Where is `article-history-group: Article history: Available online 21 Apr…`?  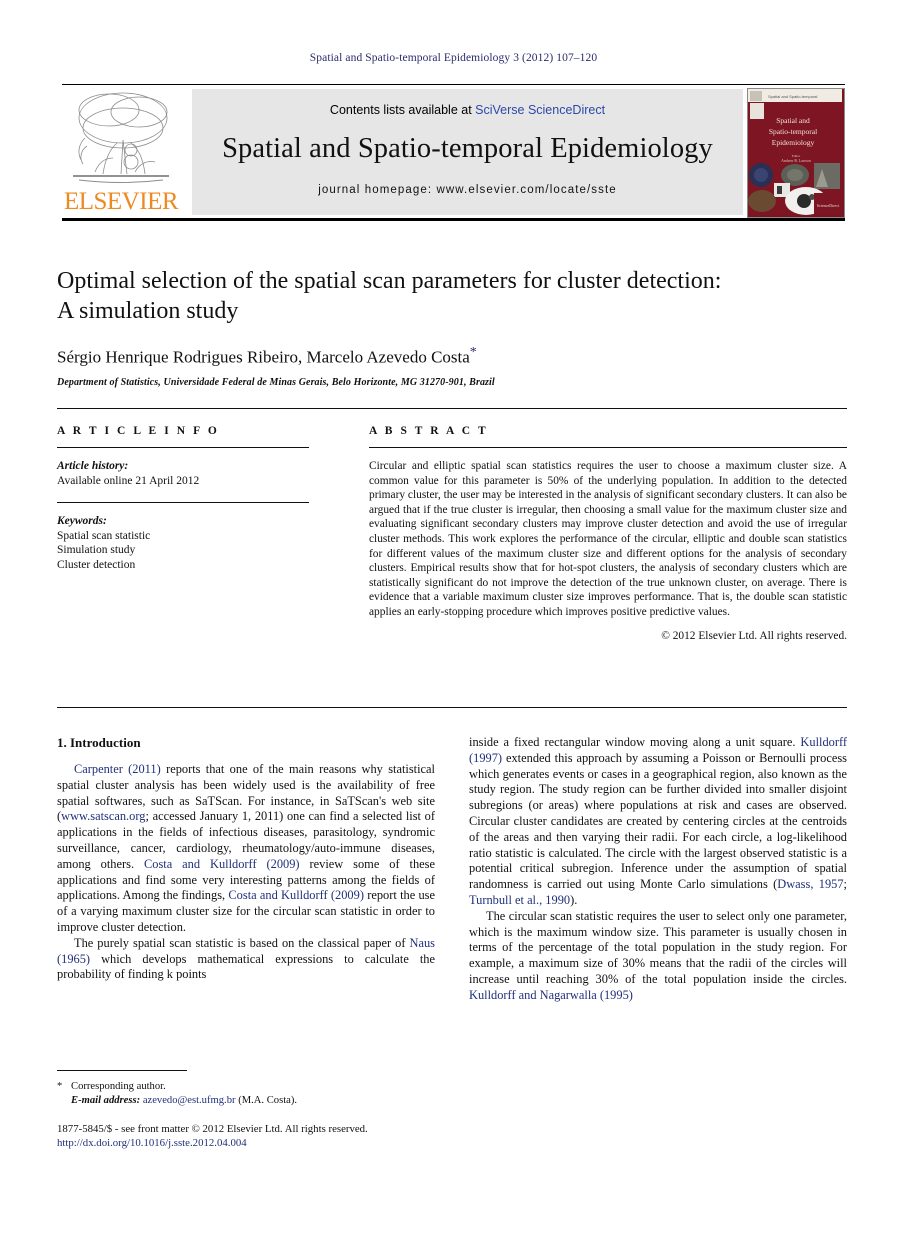
article-history-group: Article history: Available online 21 Apr… is located at coordinates (183, 473).